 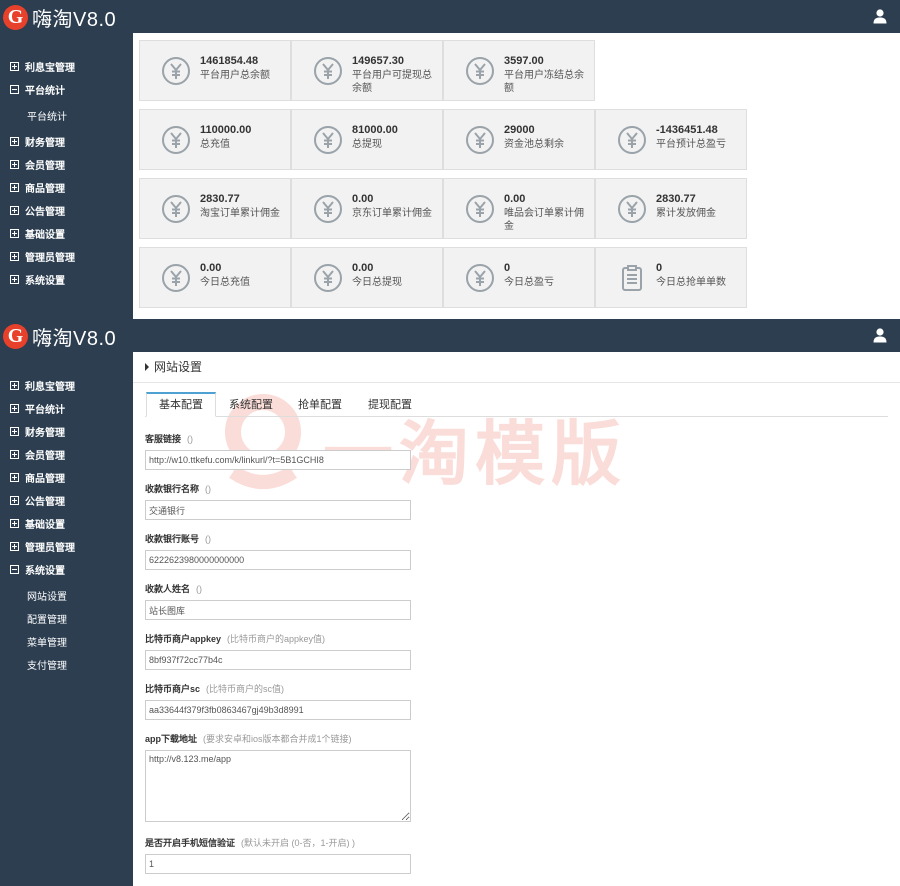 I want to click on stat-label: 唯品会订单累计佣金, so click(x=544, y=220).